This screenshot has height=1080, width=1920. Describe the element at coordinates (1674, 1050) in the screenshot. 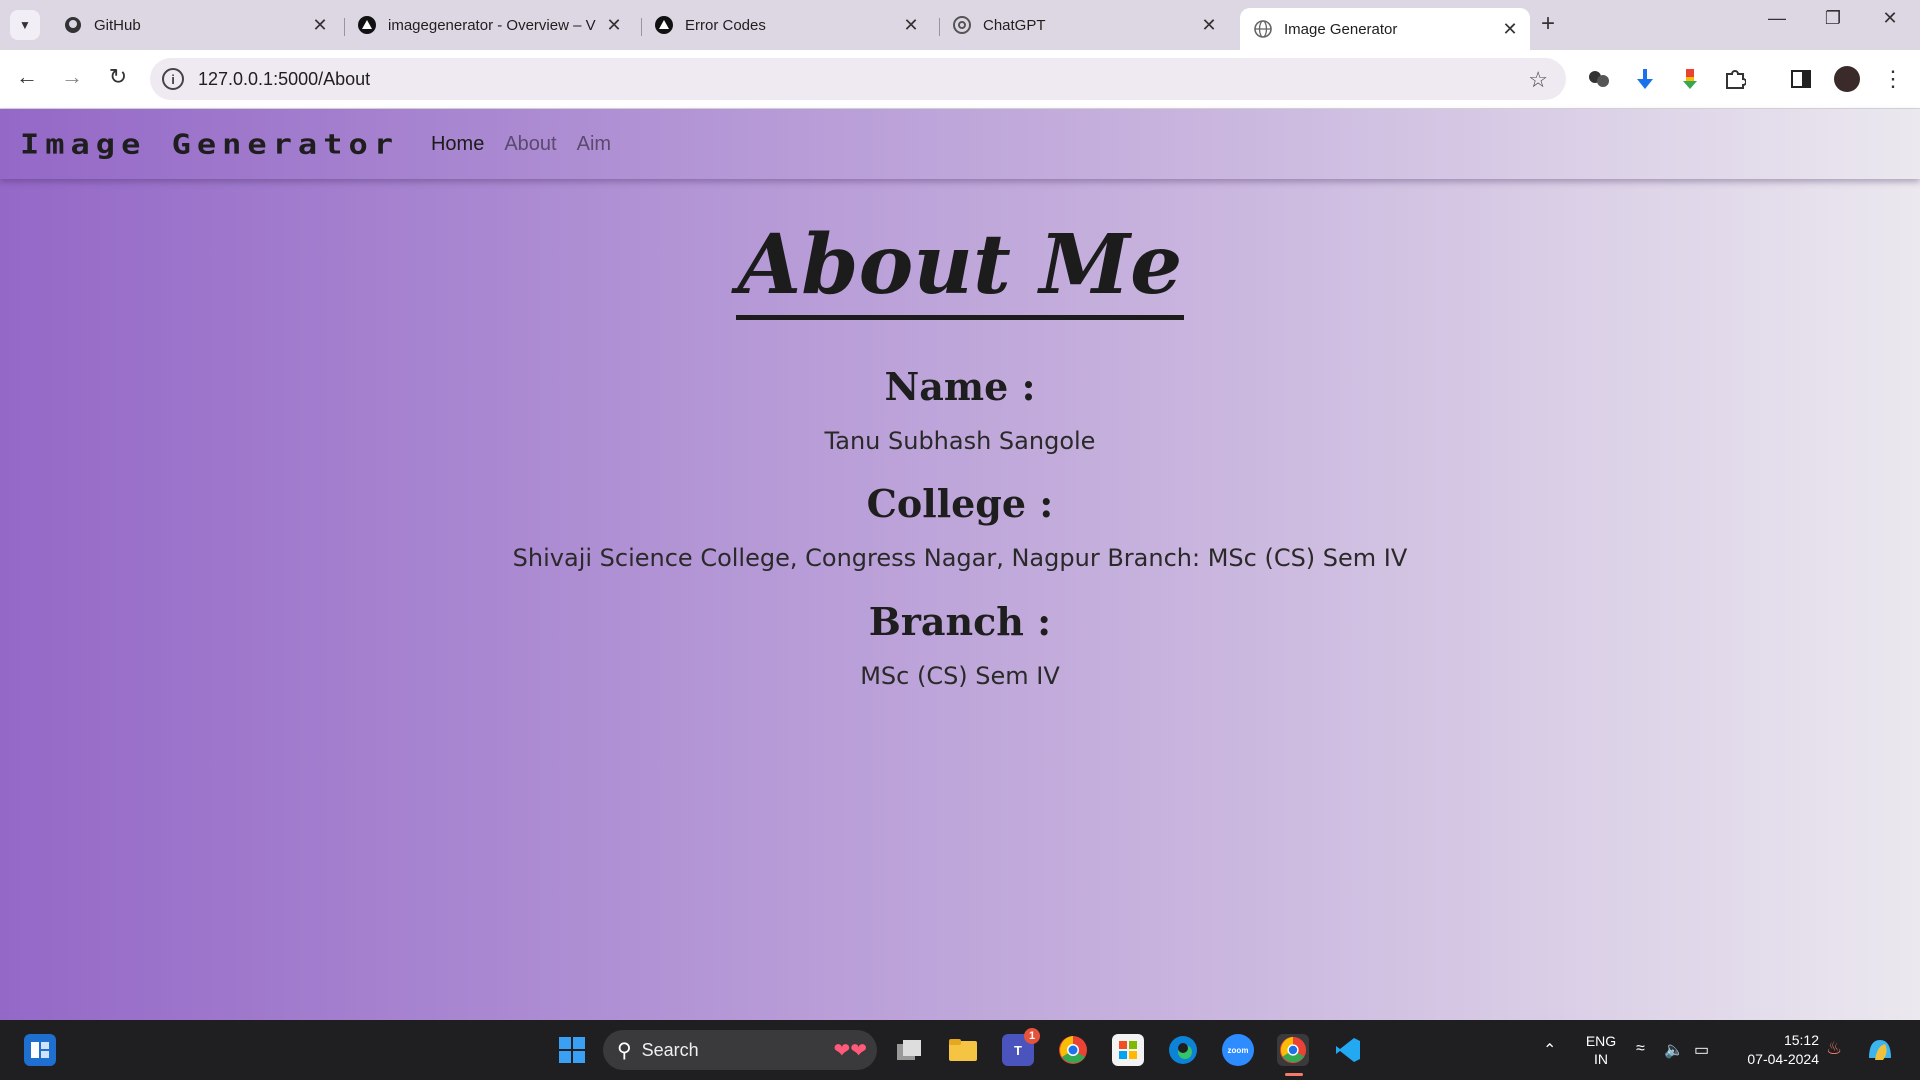

I see `speaker-icon: 🔈` at that location.